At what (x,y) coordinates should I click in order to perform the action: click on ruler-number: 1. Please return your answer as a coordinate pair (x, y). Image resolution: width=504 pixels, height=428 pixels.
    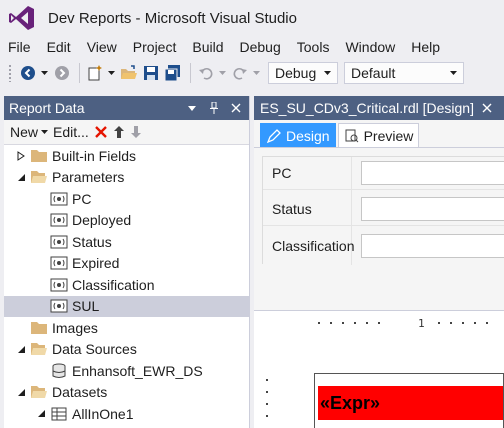
    Looking at the image, I should click on (421, 323).